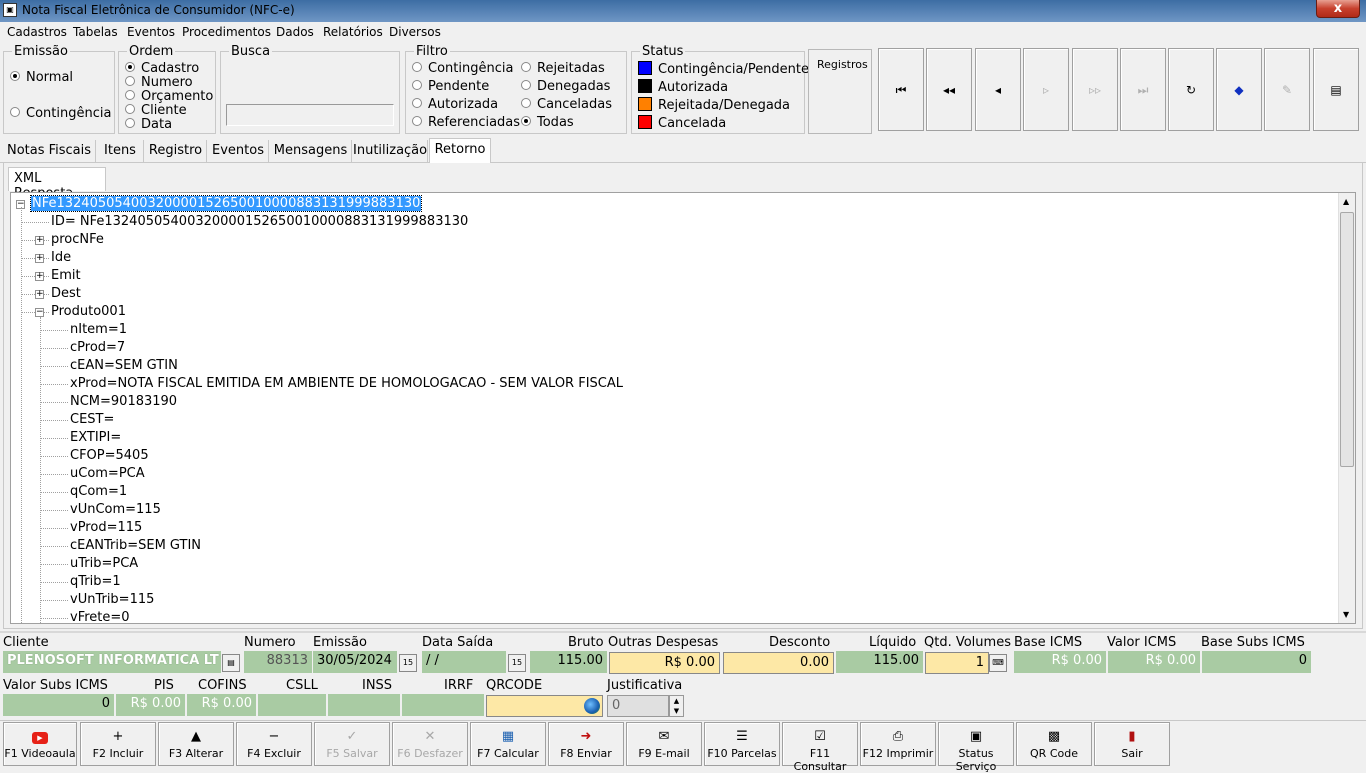 The height and width of the screenshot is (773, 1366). Describe the element at coordinates (95, 32) in the screenshot. I see `menu-tabelas: Tabelas` at that location.